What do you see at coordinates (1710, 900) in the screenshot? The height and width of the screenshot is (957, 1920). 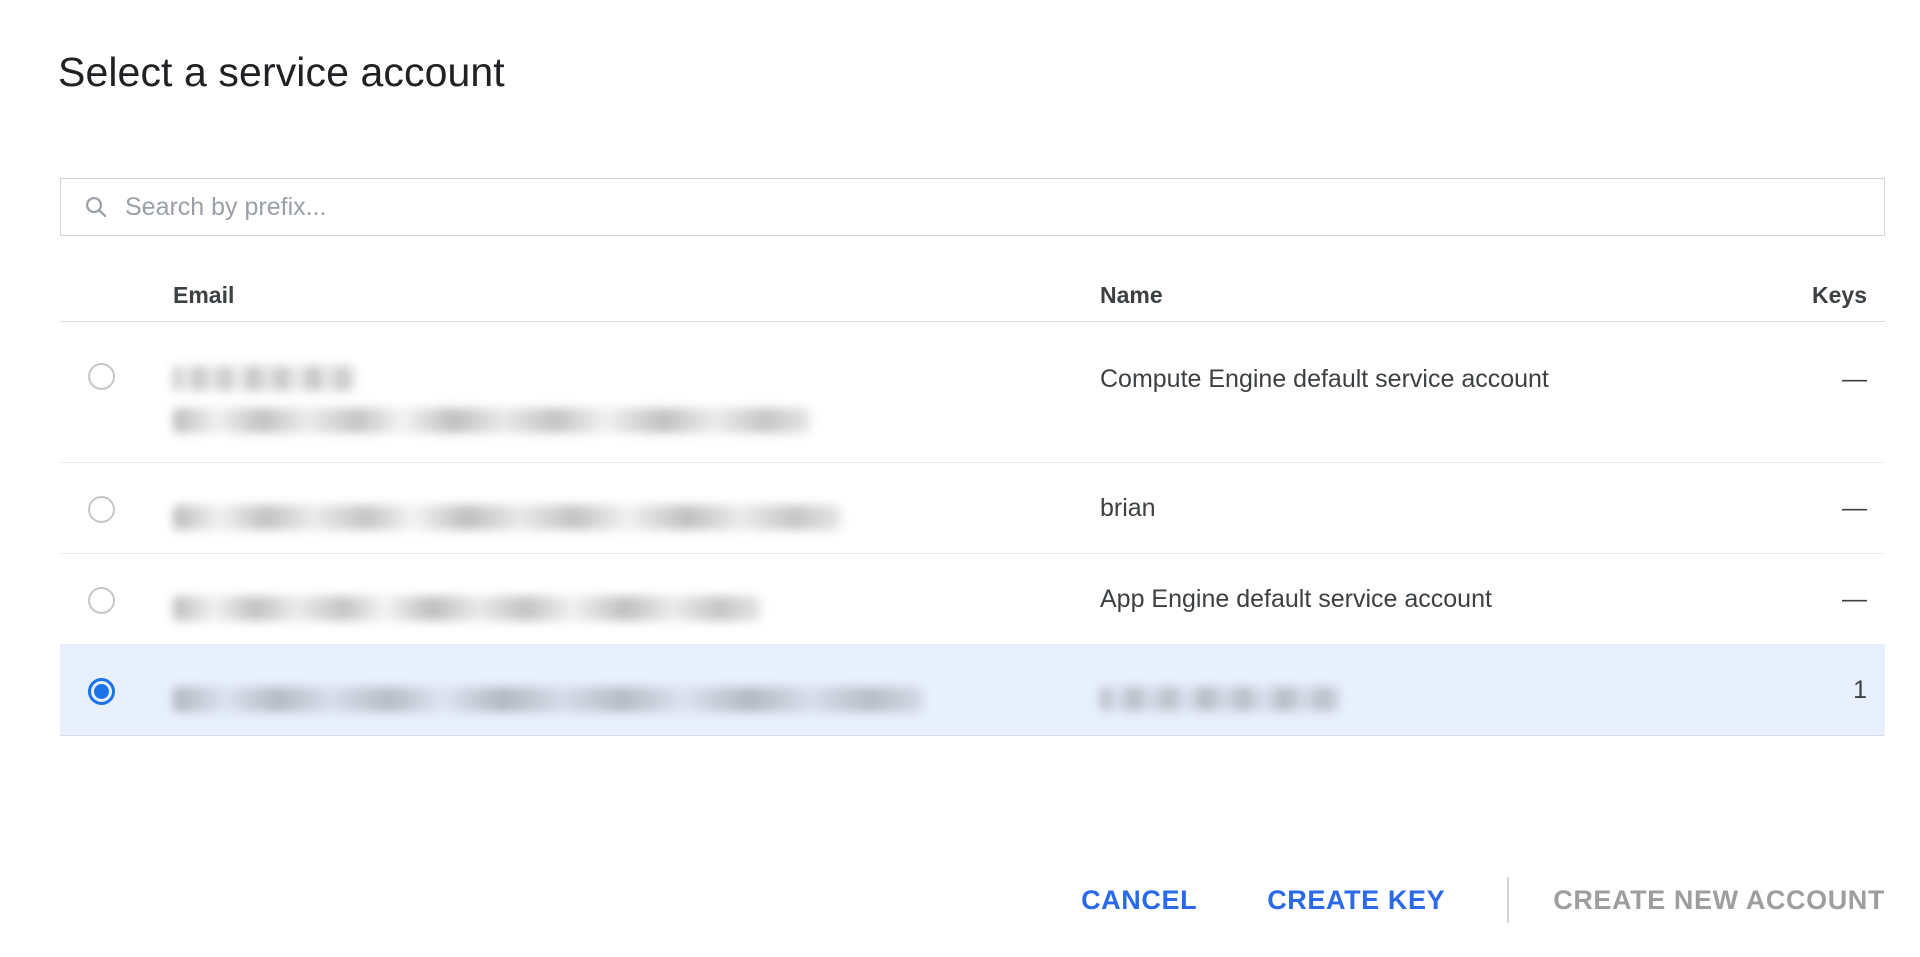 I see `create-new-account-button: CREATE NEW ACCOUNT` at bounding box center [1710, 900].